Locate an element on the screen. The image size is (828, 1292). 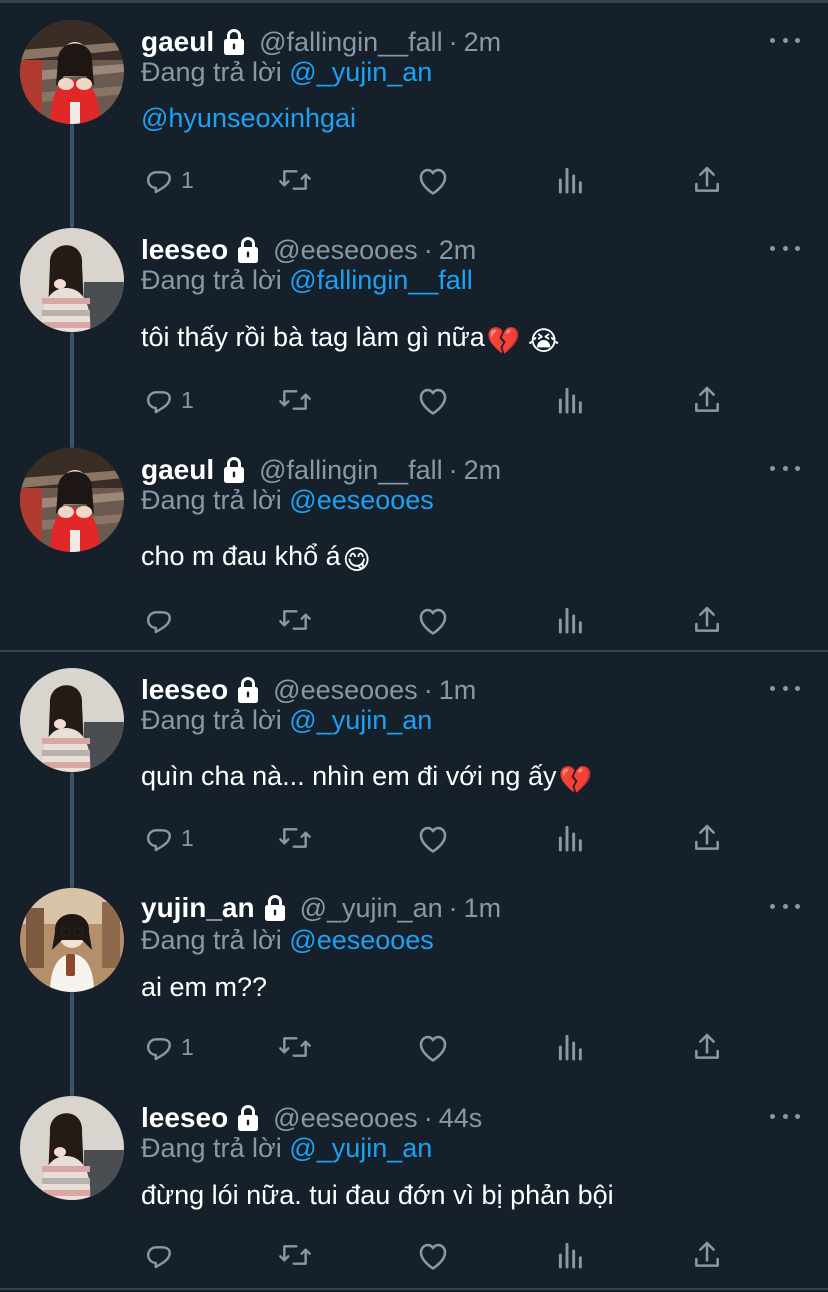
replying-mention-link: @fallingin__fall is located at coordinates (381, 280).